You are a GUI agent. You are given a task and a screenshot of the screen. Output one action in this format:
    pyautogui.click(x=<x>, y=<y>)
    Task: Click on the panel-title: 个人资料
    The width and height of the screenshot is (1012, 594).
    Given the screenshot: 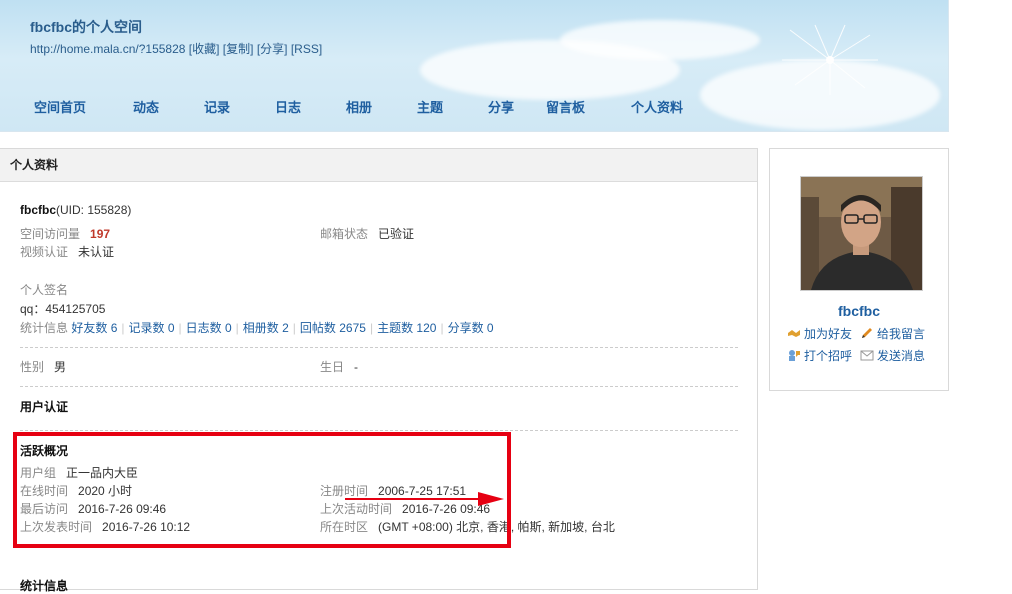 What is the action you would take?
    pyautogui.click(x=378, y=165)
    